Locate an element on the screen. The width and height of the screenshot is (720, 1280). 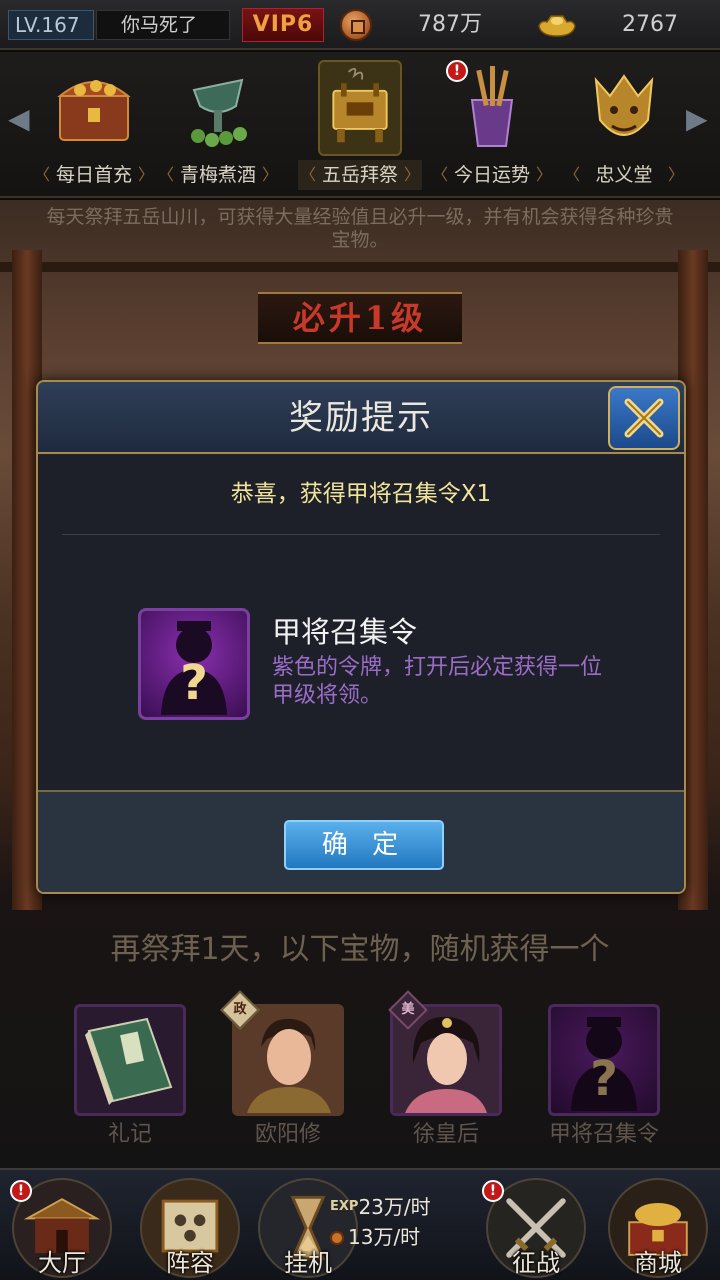
reward-name: 徐皇后 is located at coordinates (445, 1134).